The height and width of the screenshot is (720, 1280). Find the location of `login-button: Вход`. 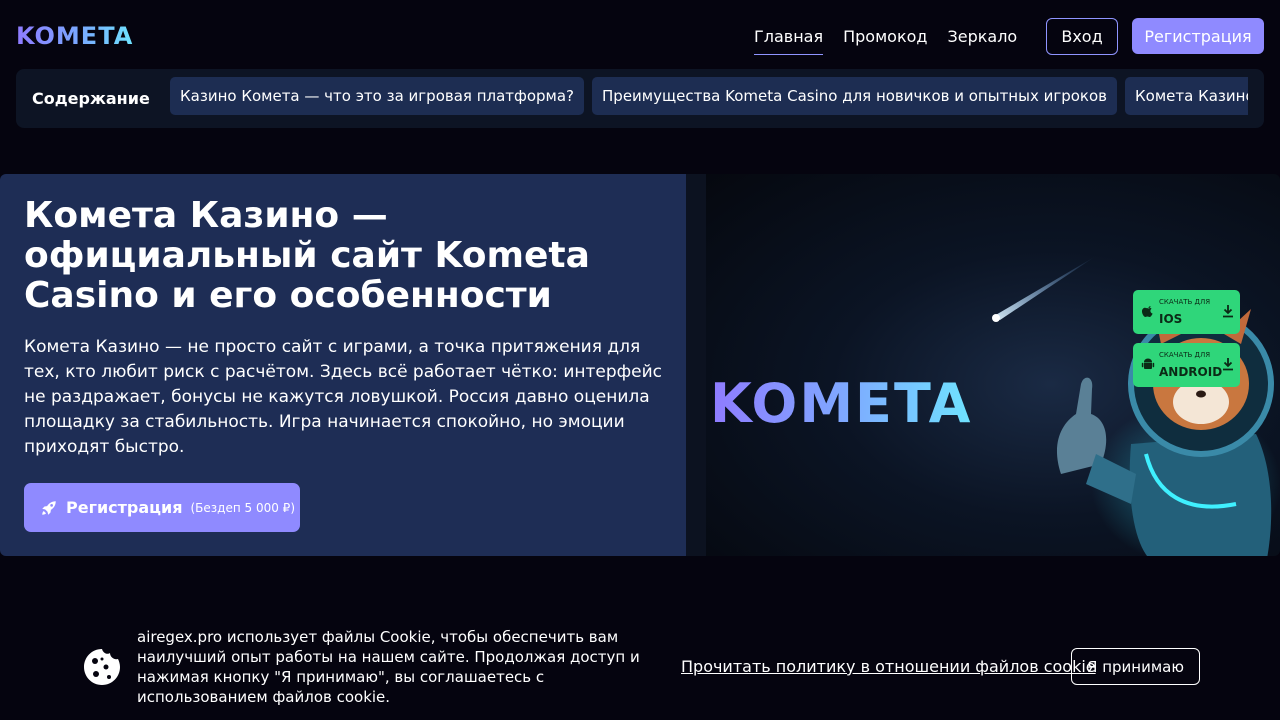

login-button: Вход is located at coordinates (1082, 36).